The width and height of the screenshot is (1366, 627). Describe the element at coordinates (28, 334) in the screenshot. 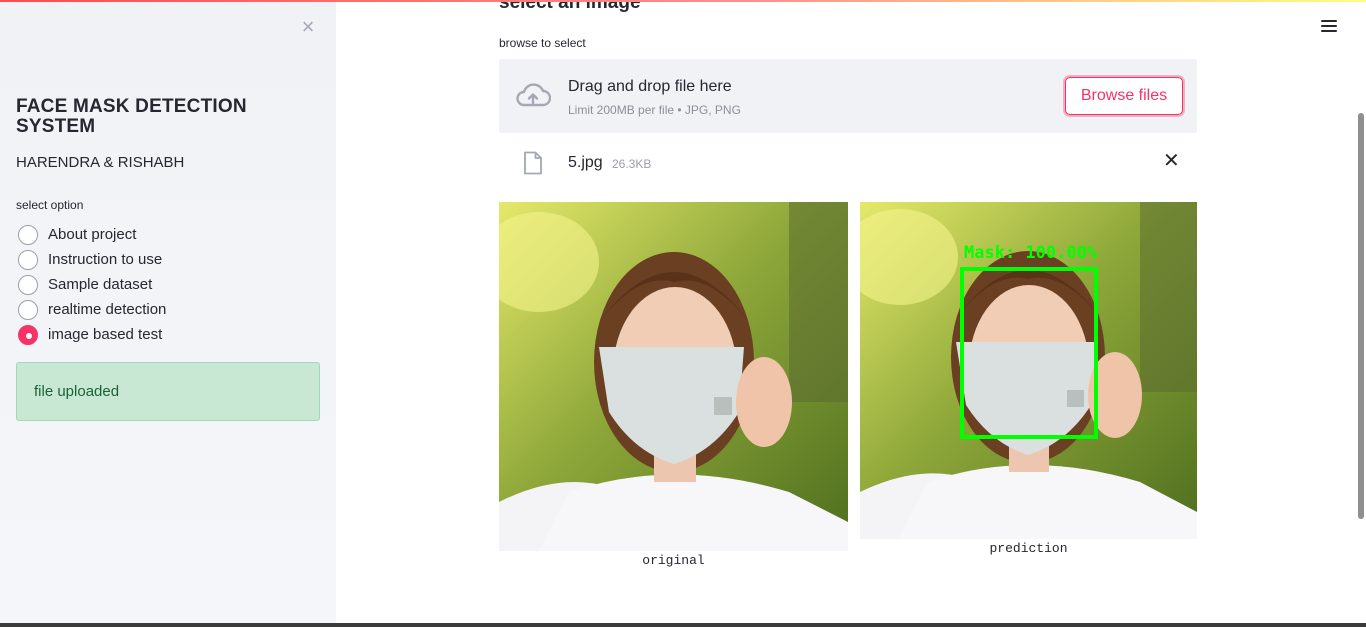

I see `radio-circle-selected` at that location.